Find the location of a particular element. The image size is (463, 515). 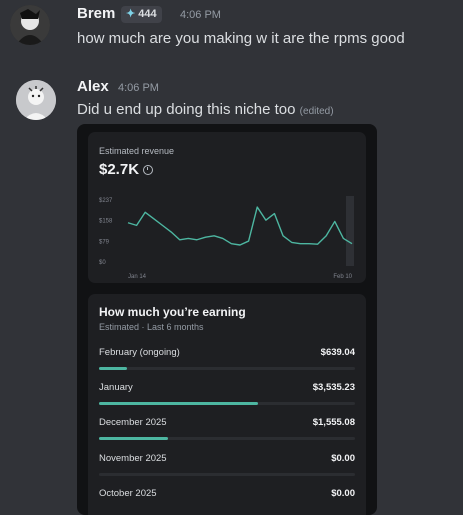

month-label: October 2025 is located at coordinates (128, 493).